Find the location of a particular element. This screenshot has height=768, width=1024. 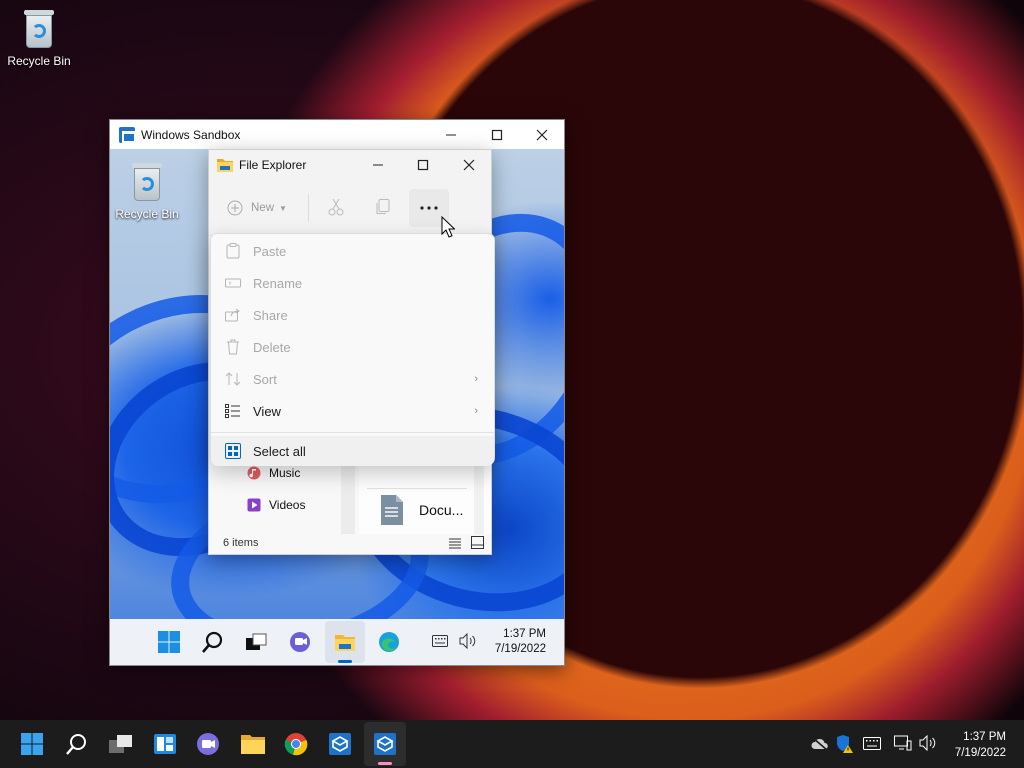

sandbox-recycle-bin-label: Recycle Bin is located at coordinates (147, 214).